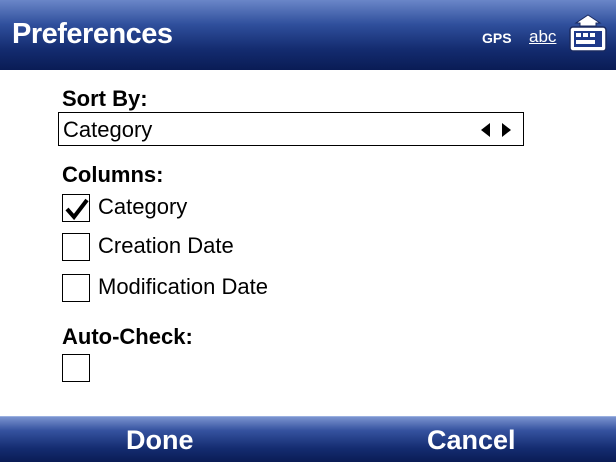 Image resolution: width=616 pixels, height=462 pixels. Describe the element at coordinates (127, 336) in the screenshot. I see `auto-check-label: Auto-Check:` at that location.